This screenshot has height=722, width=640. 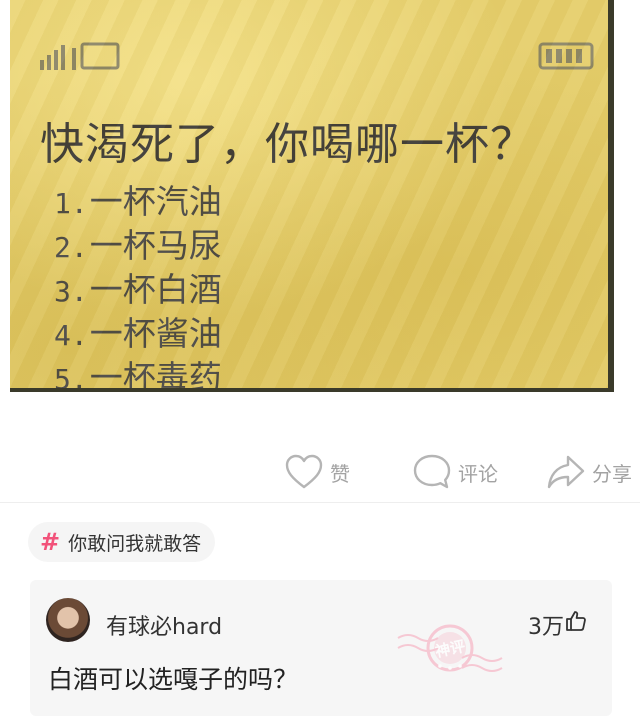 What do you see at coordinates (71, 203) in the screenshot?
I see `option-number: 1.` at bounding box center [71, 203].